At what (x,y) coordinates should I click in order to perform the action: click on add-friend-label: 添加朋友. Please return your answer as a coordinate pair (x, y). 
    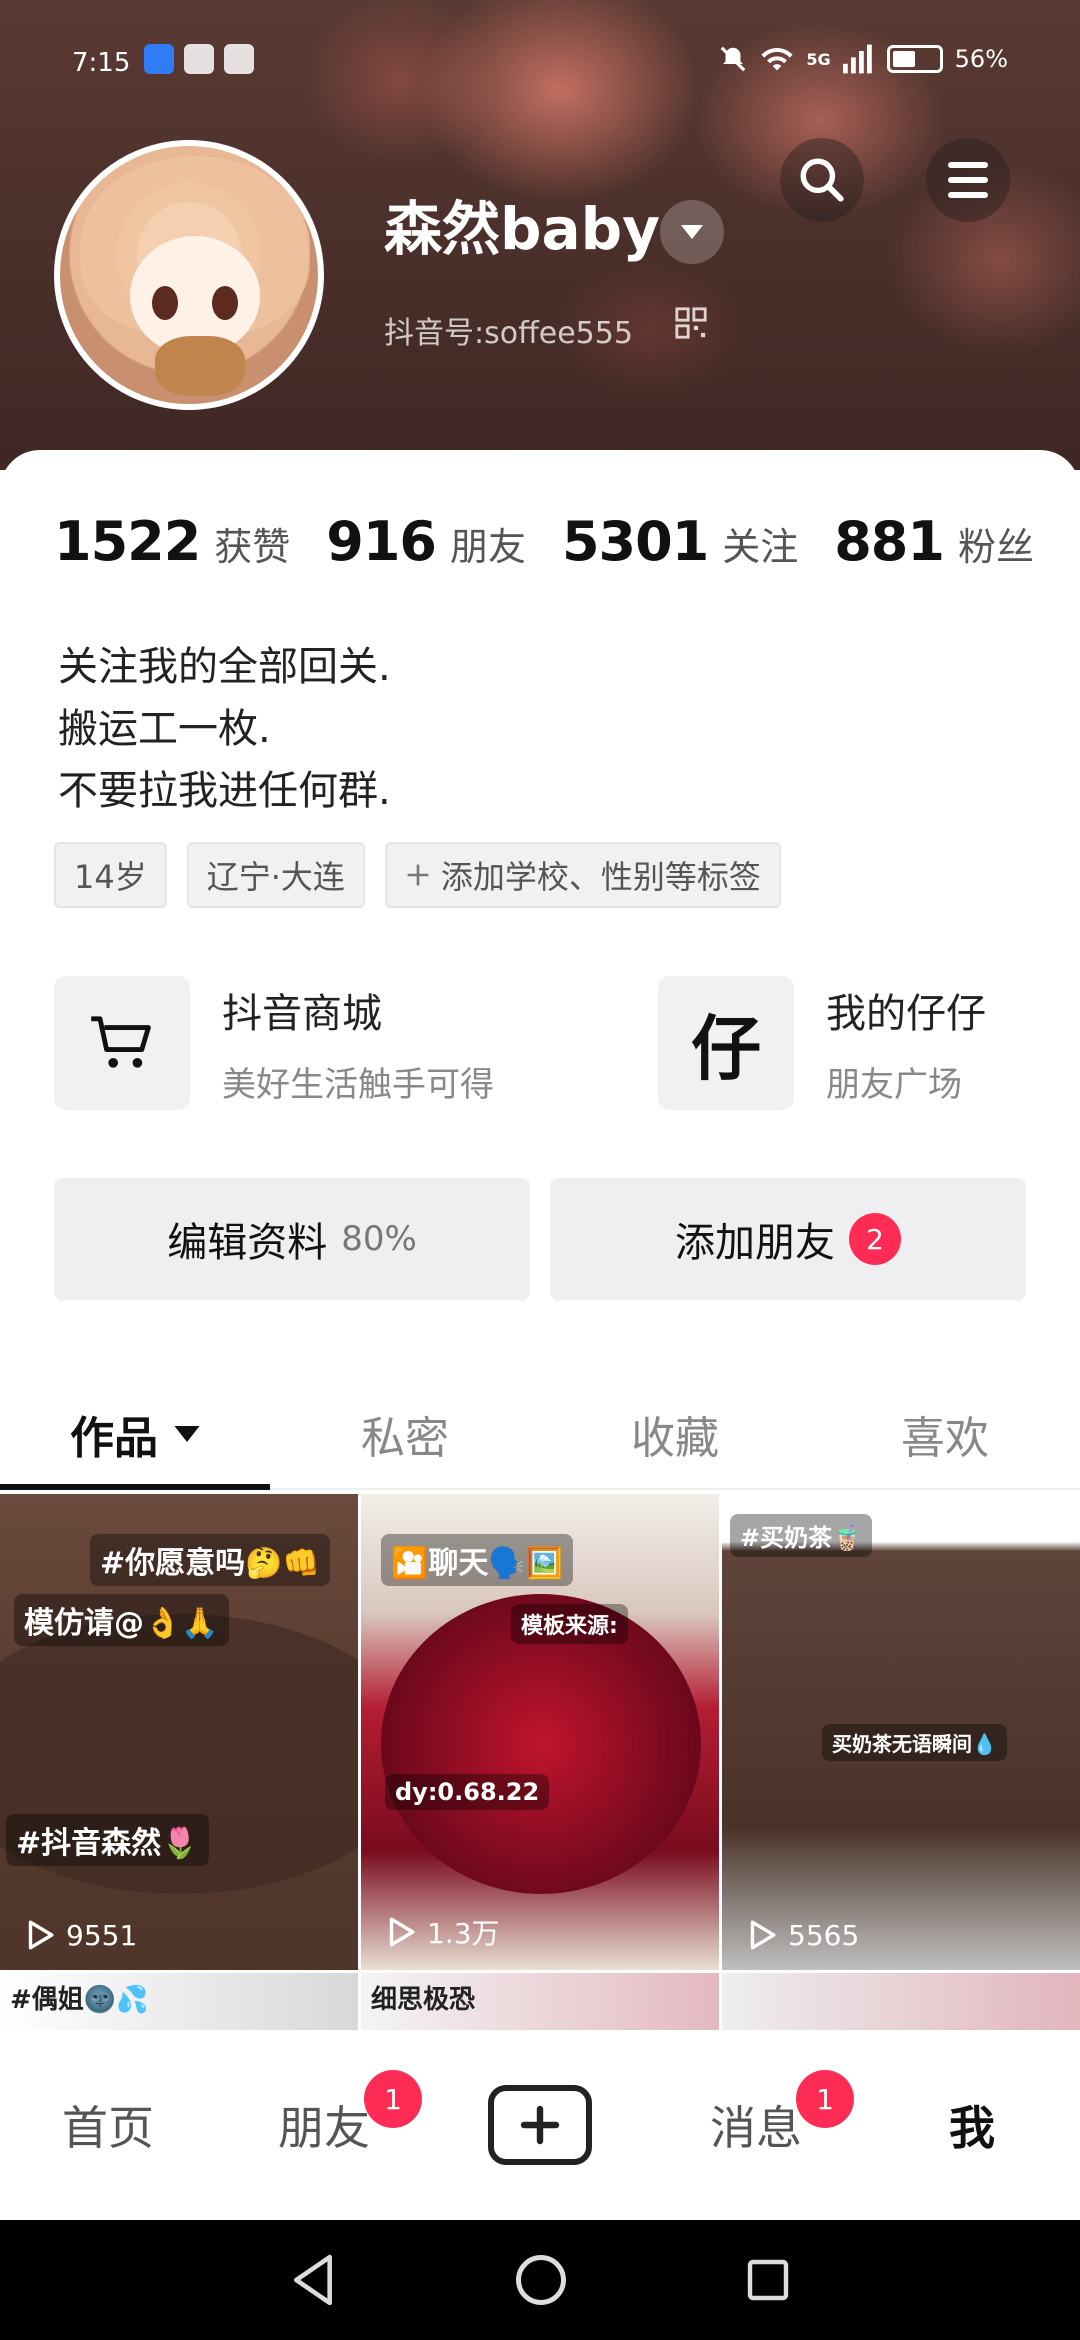
    Looking at the image, I should click on (755, 1243).